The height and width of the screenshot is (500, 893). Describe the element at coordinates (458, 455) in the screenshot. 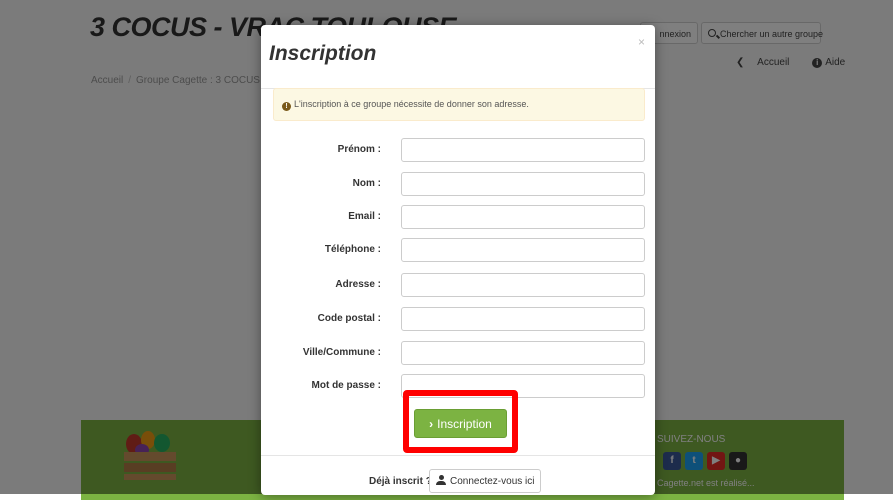

I see `modal-footer-divider` at that location.